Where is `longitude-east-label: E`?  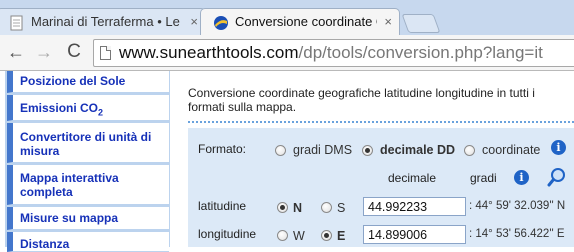 longitude-east-label: E is located at coordinates (341, 236).